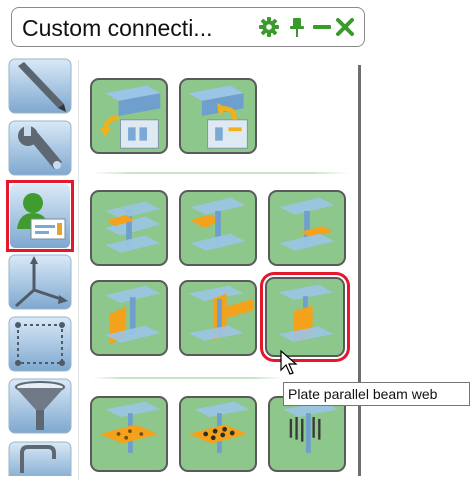 Image resolution: width=470 pixels, height=480 pixels. Describe the element at coordinates (359, 270) in the screenshot. I see `panel-scrollbar` at that location.